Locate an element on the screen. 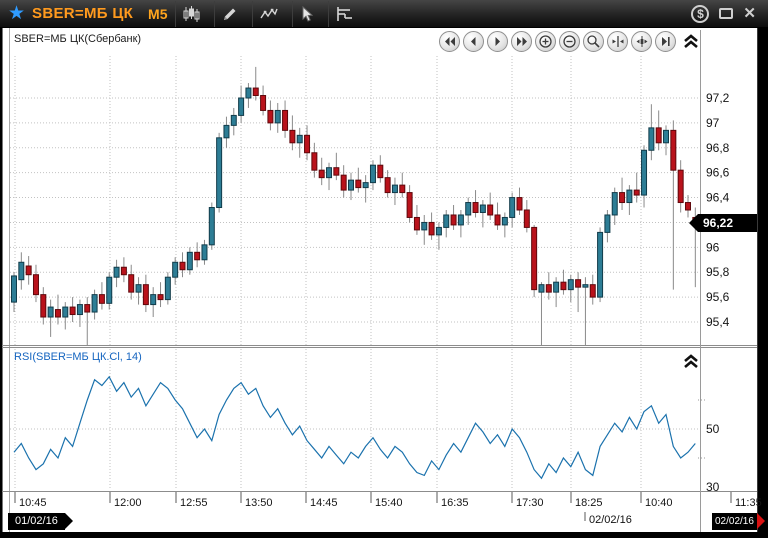 The width and height of the screenshot is (768, 538). magnifier-icon is located at coordinates (593, 41).